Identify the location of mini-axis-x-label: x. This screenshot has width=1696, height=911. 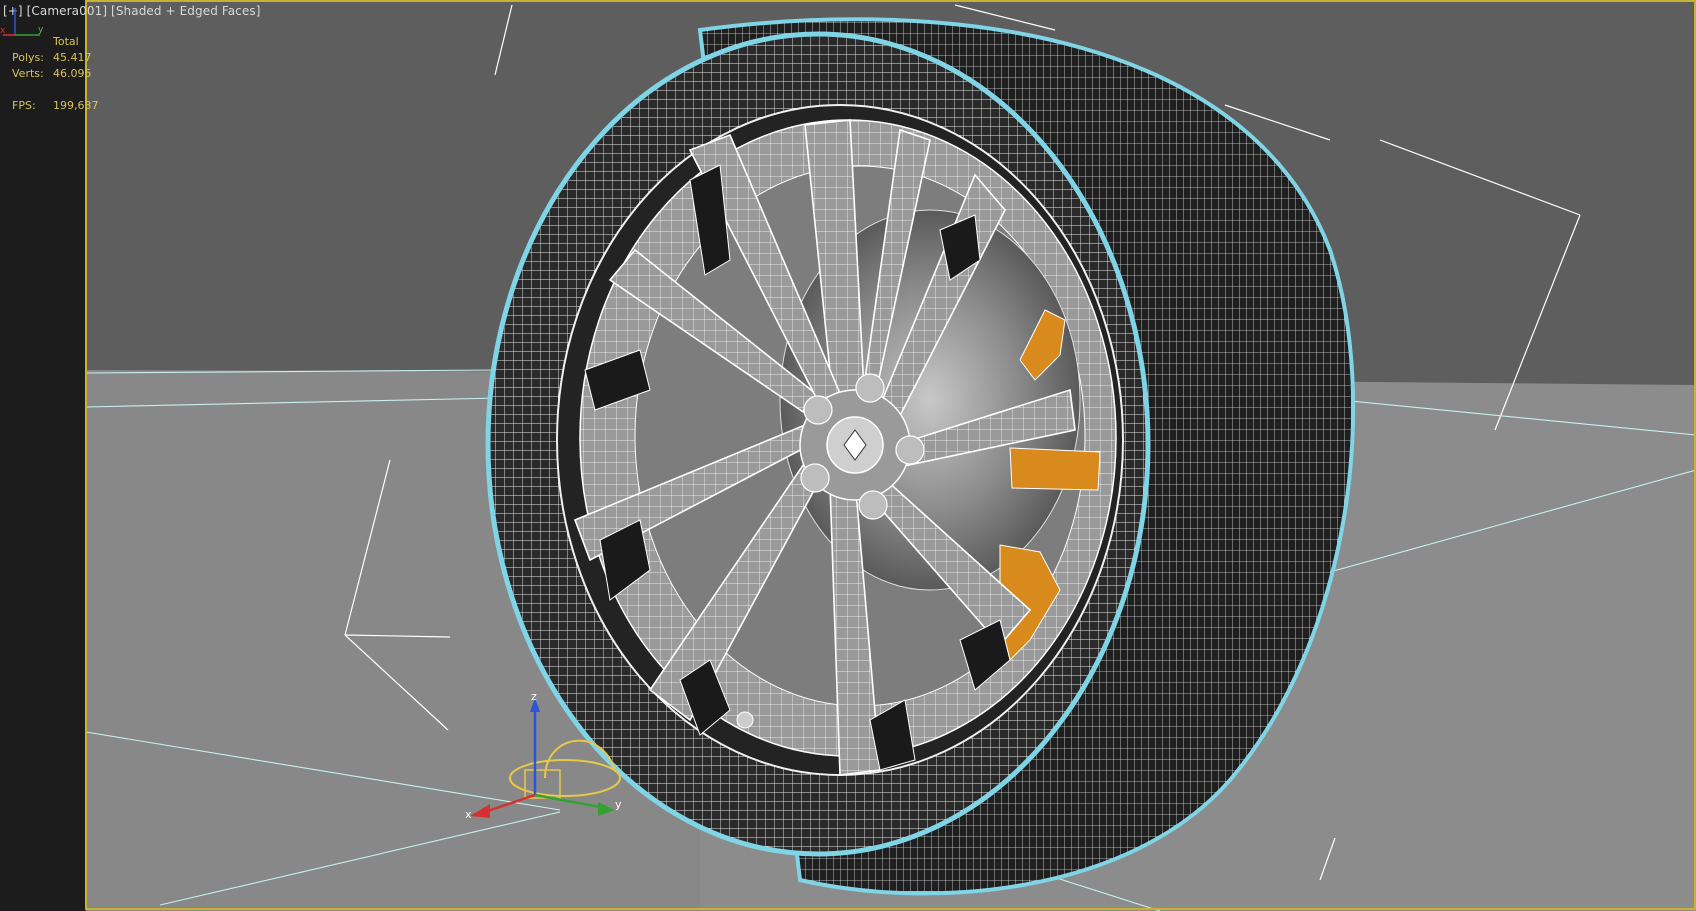
(3, 31).